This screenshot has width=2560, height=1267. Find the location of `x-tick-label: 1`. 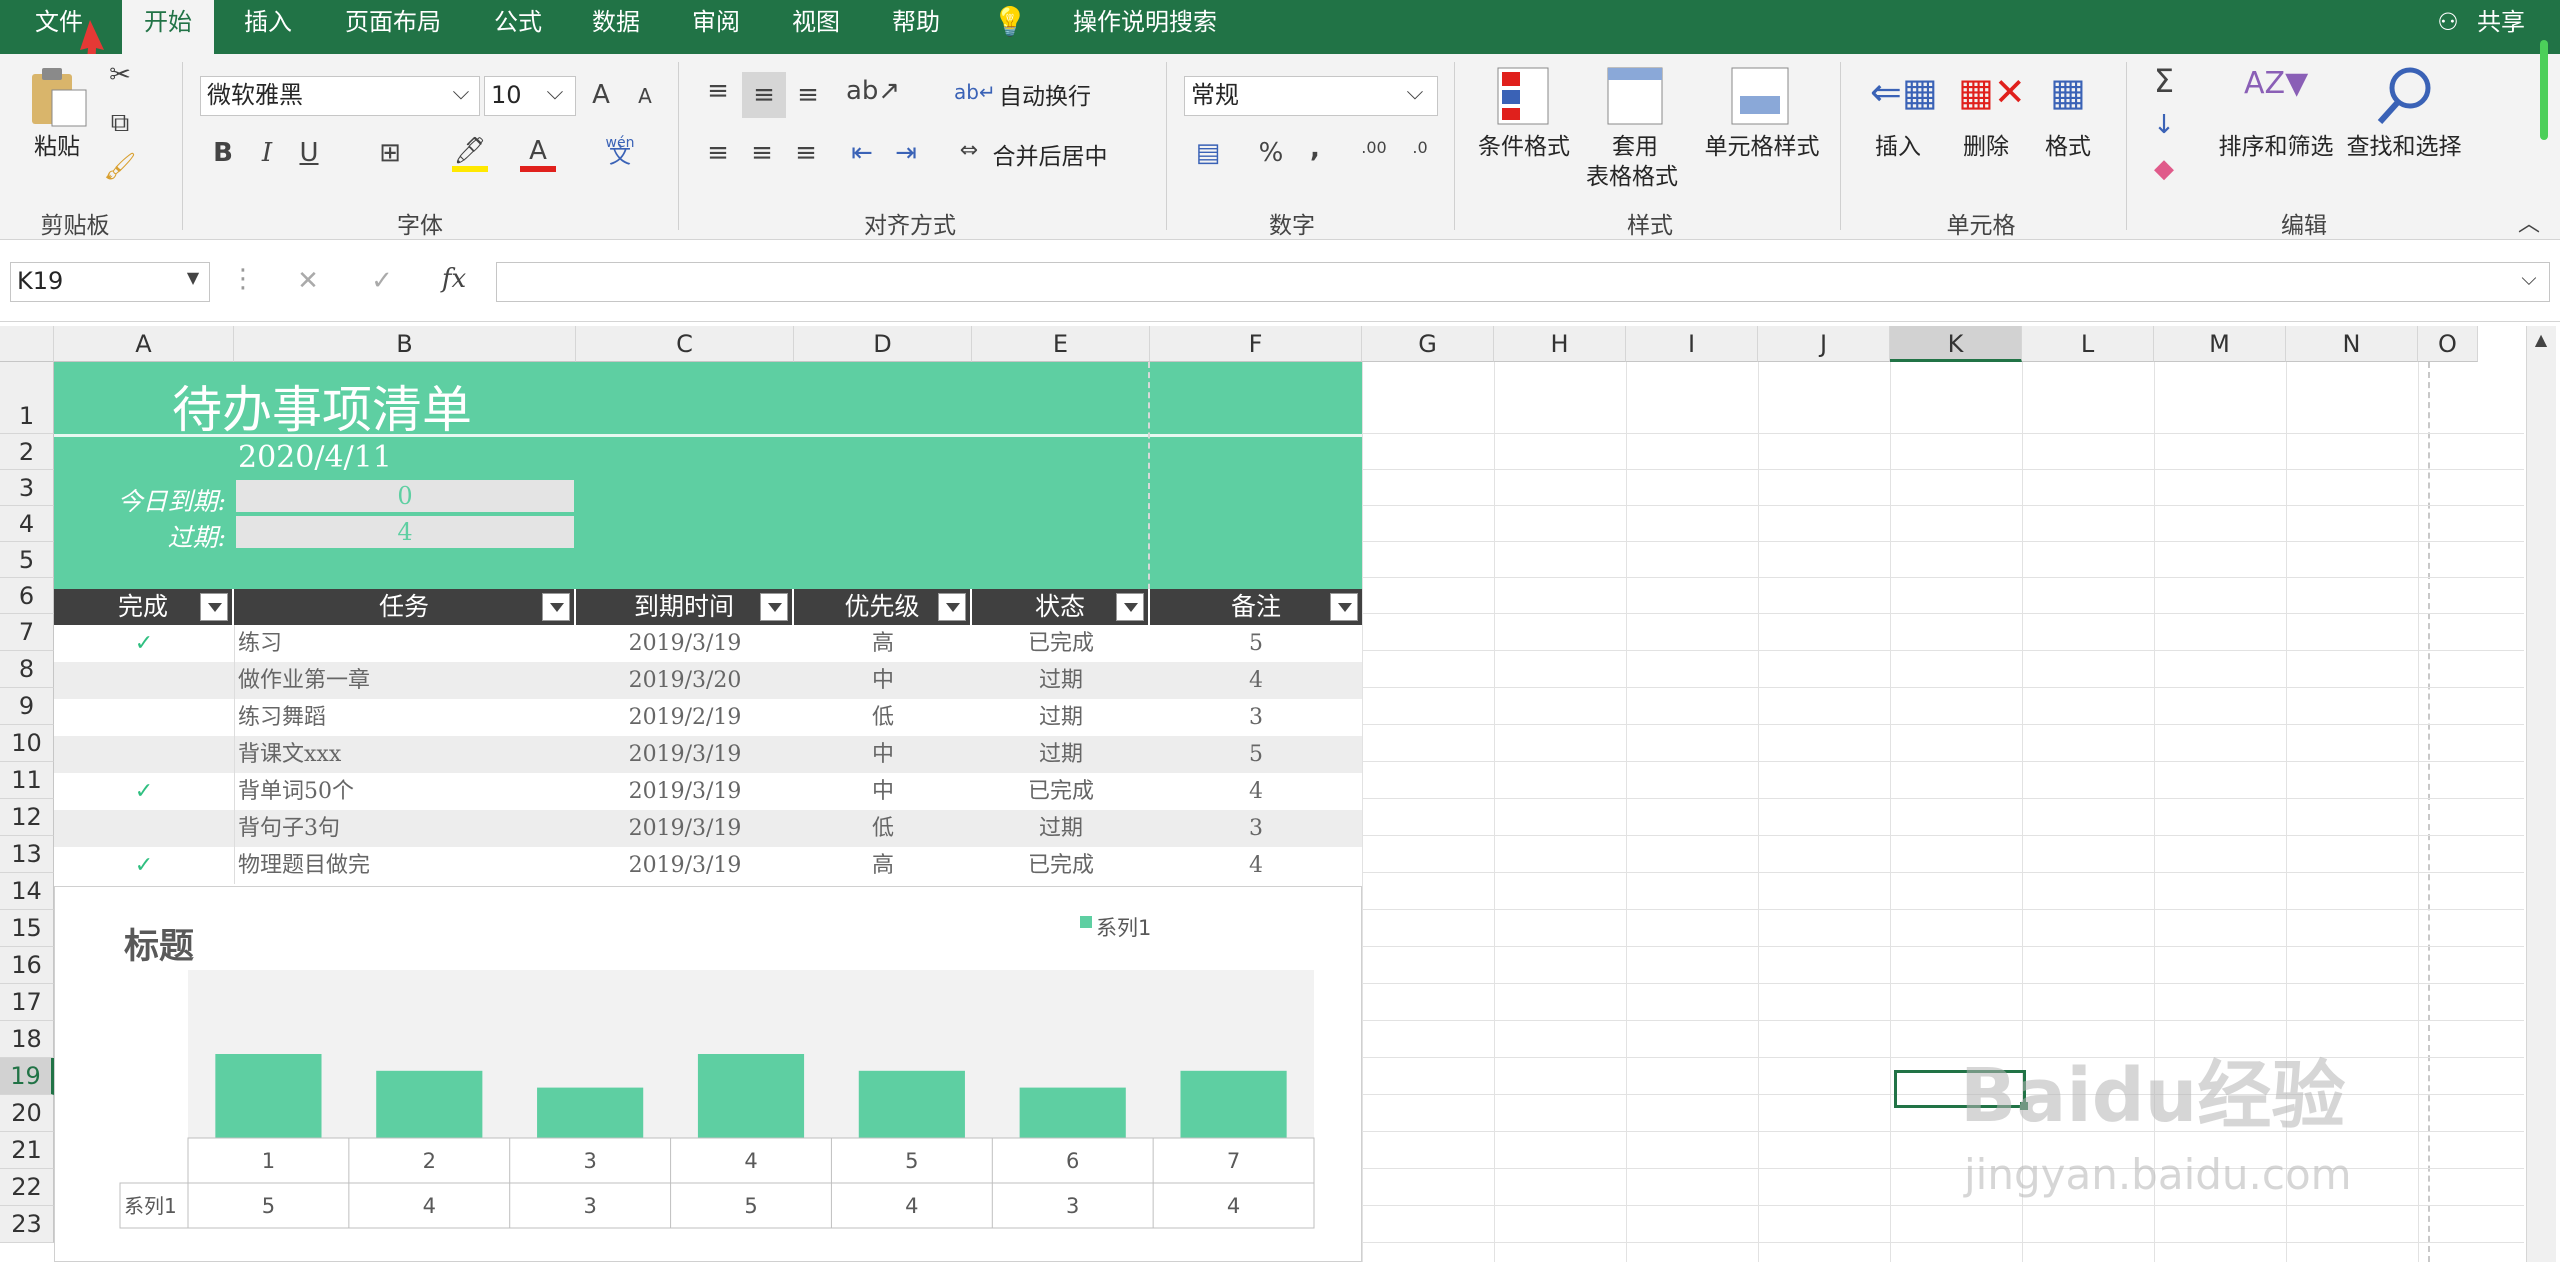

x-tick-label: 1 is located at coordinates (268, 1161).